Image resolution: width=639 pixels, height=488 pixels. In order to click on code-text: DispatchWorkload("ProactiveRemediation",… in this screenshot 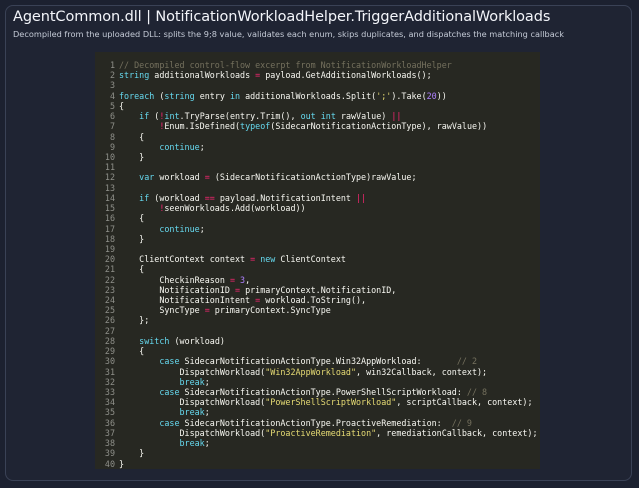, I will do `click(328, 433)`.